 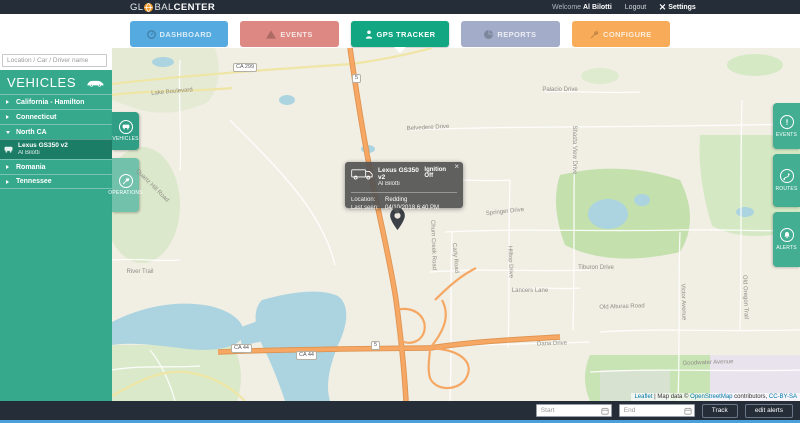 What do you see at coordinates (95, 82) in the screenshot?
I see `car-icon` at bounding box center [95, 82].